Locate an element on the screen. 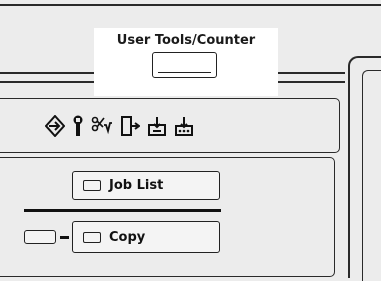 The height and width of the screenshot is (281, 381). user-tools-counter-button is located at coordinates (184, 65).